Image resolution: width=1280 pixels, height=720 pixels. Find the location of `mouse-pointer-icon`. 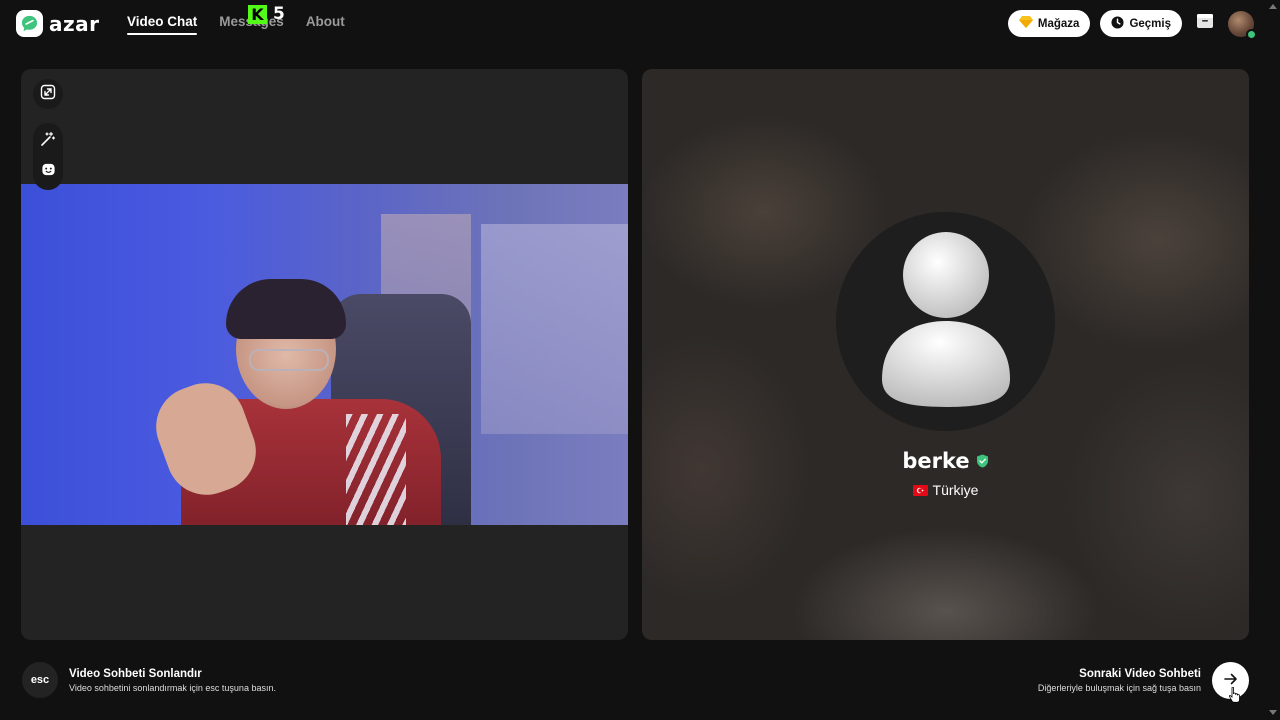

mouse-pointer-icon is located at coordinates (1235, 694).